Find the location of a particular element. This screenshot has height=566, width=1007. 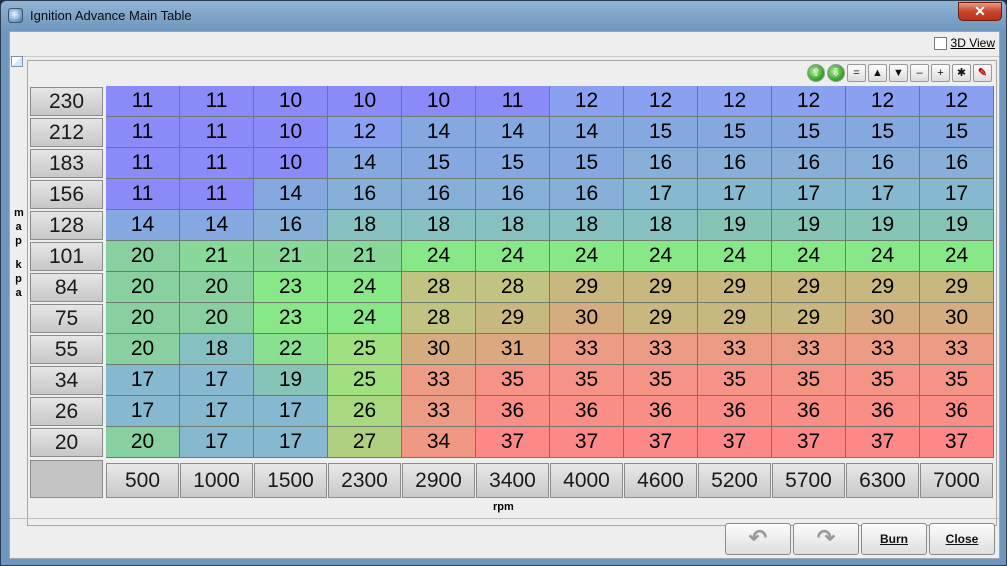

undo-button: ↶ is located at coordinates (758, 539).